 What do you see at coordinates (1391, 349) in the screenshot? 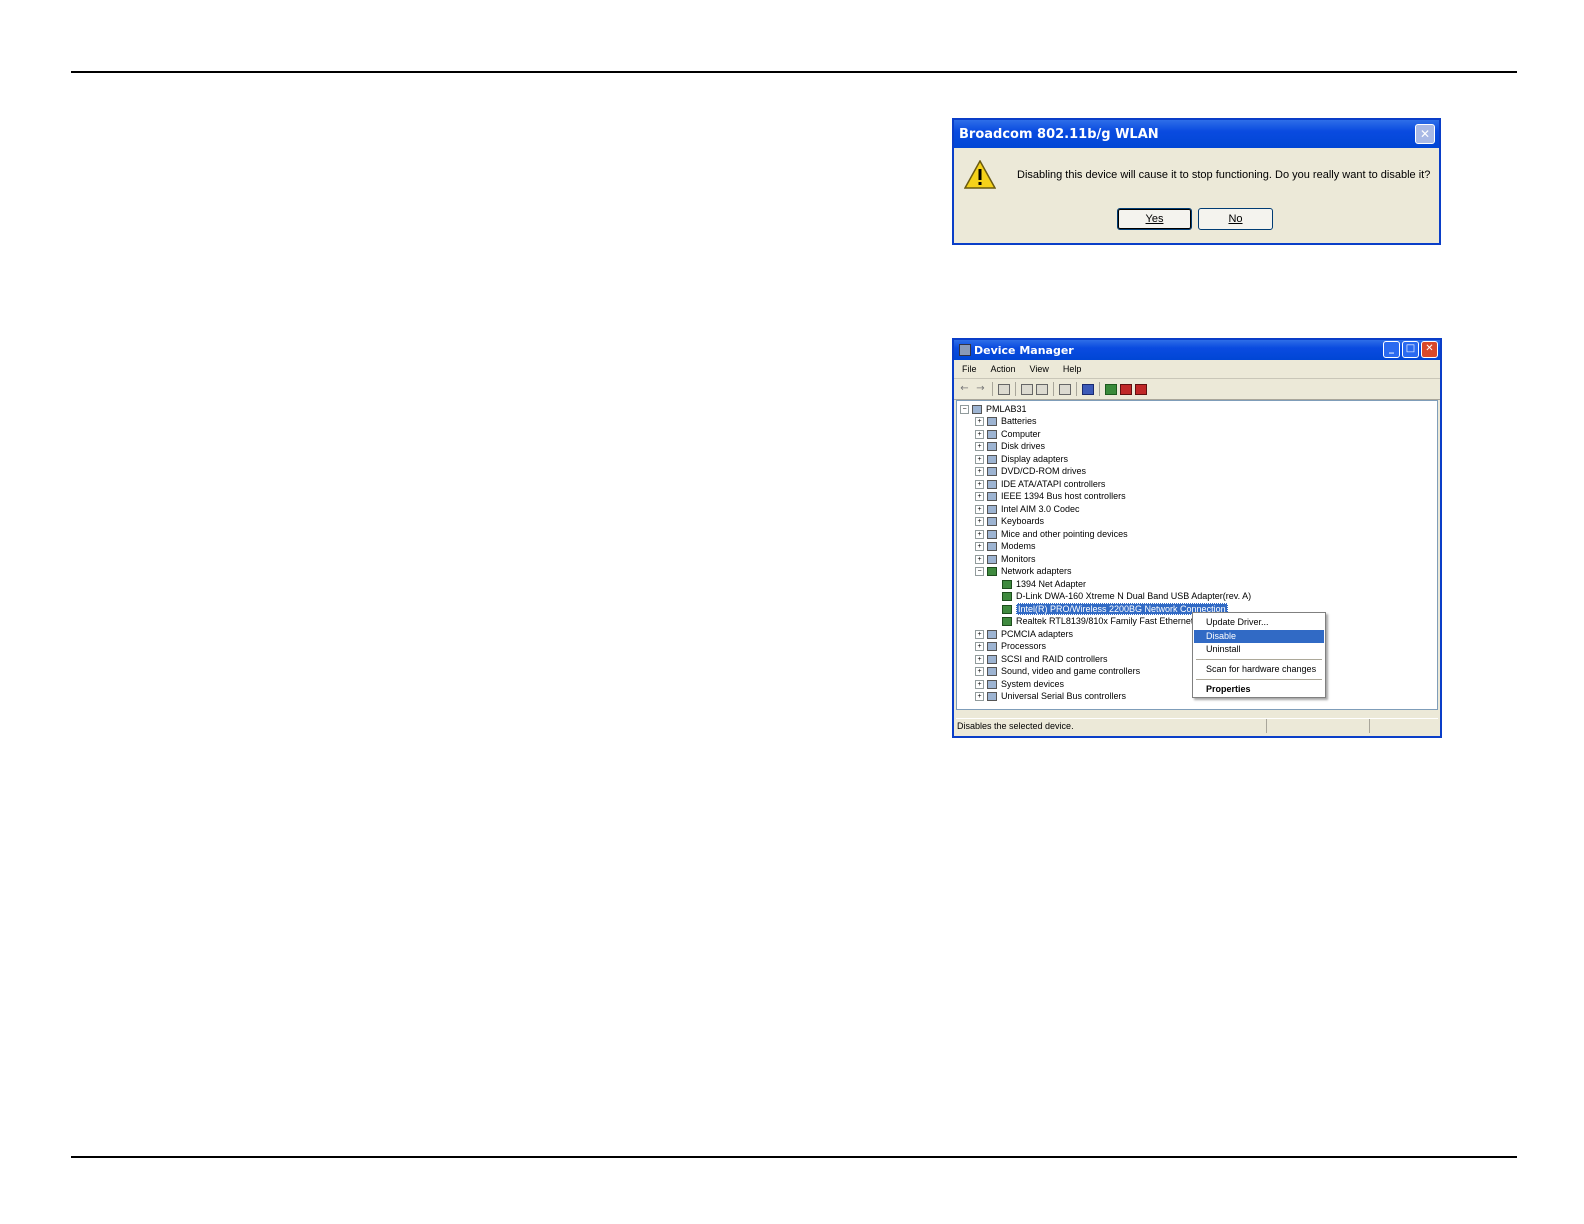
I see `minimize-icon: _` at bounding box center [1391, 349].